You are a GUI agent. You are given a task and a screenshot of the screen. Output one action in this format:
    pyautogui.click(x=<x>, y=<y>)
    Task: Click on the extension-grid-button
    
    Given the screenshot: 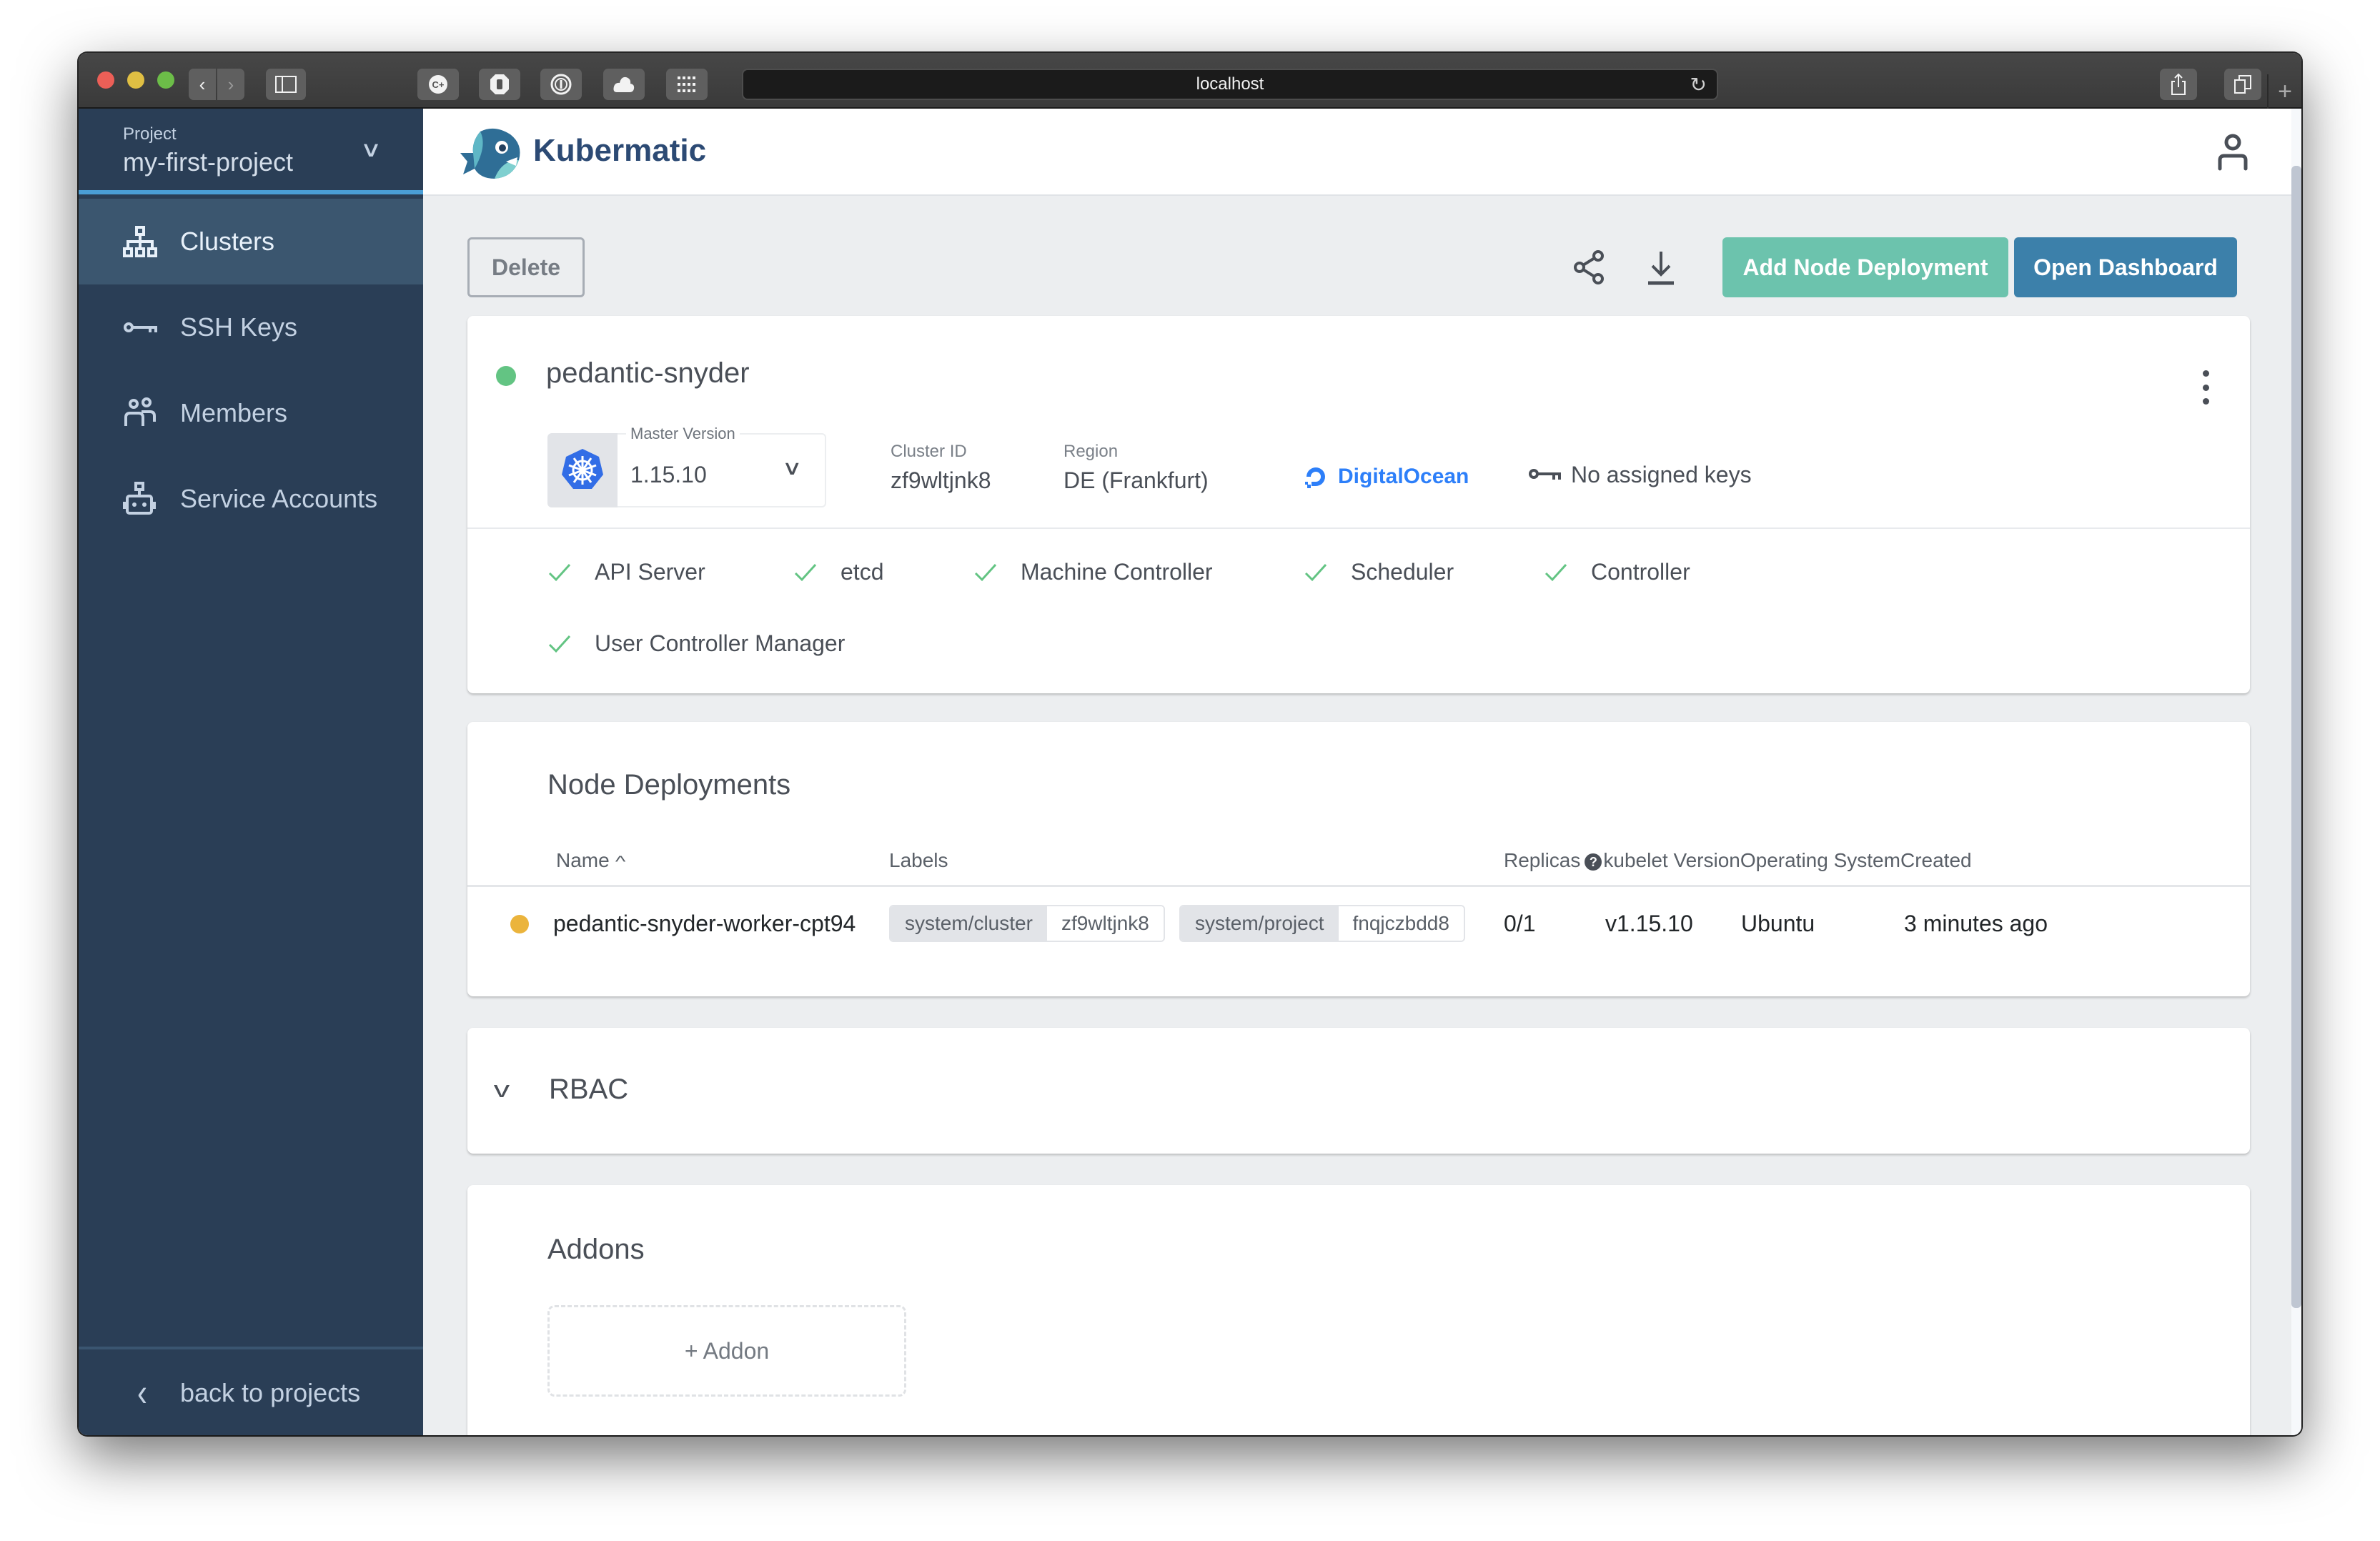 What is the action you would take?
    pyautogui.click(x=687, y=85)
    